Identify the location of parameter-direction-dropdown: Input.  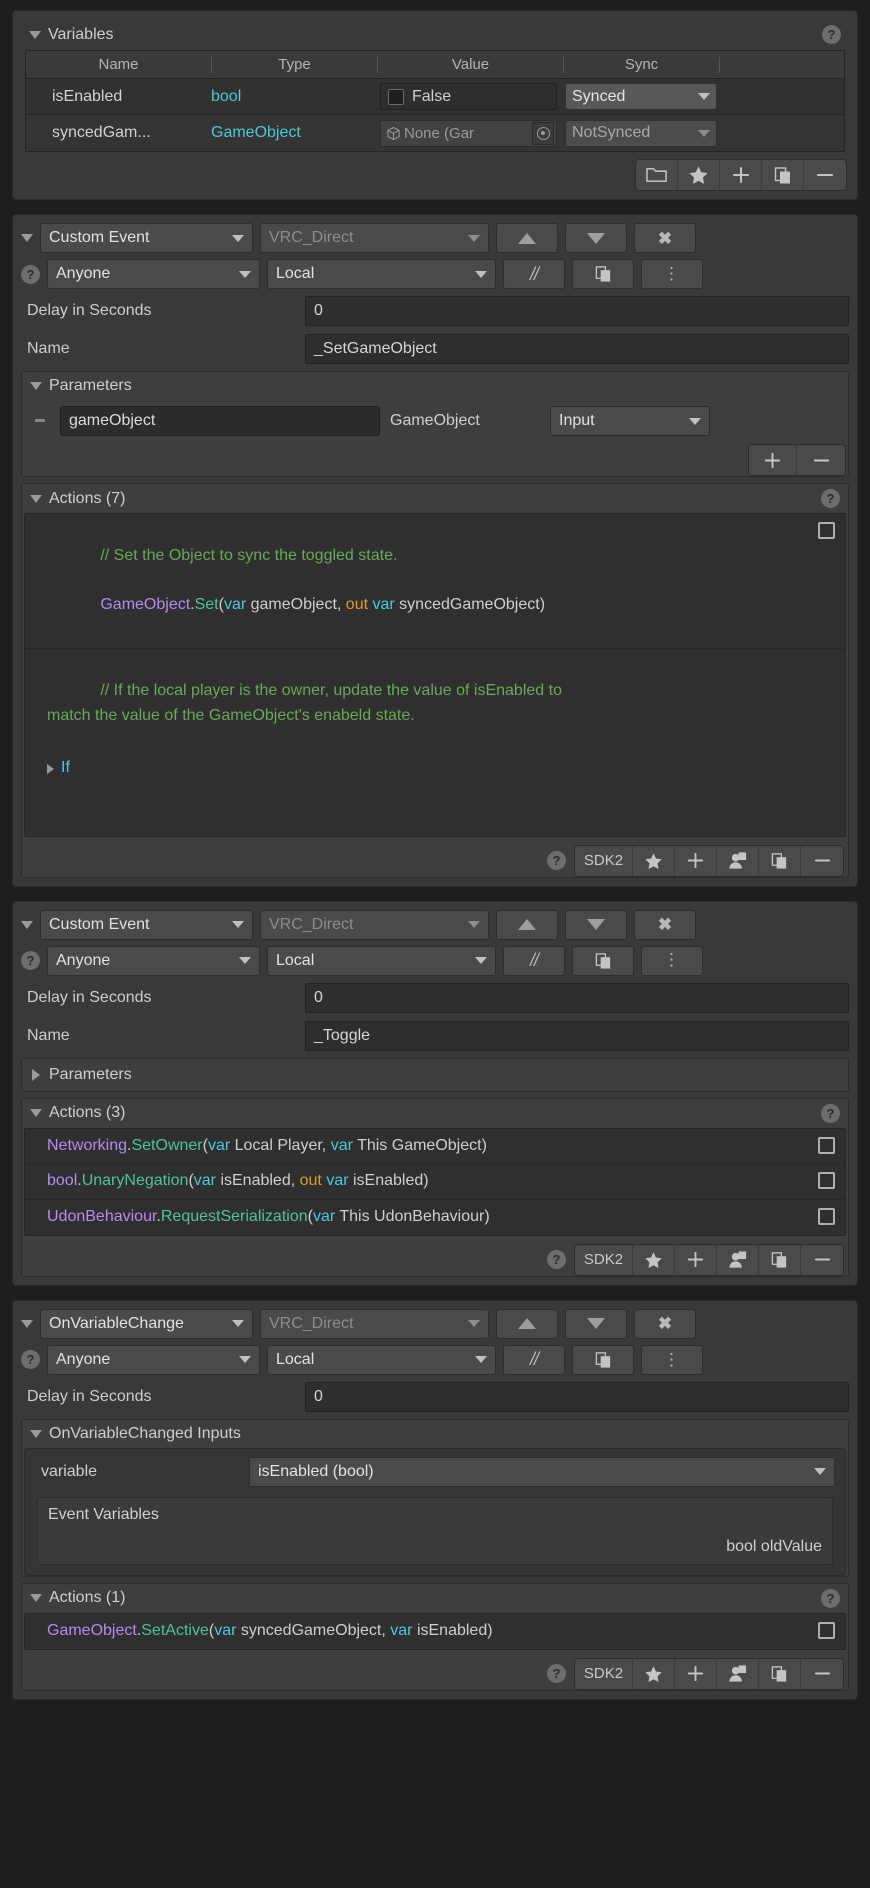
(630, 421).